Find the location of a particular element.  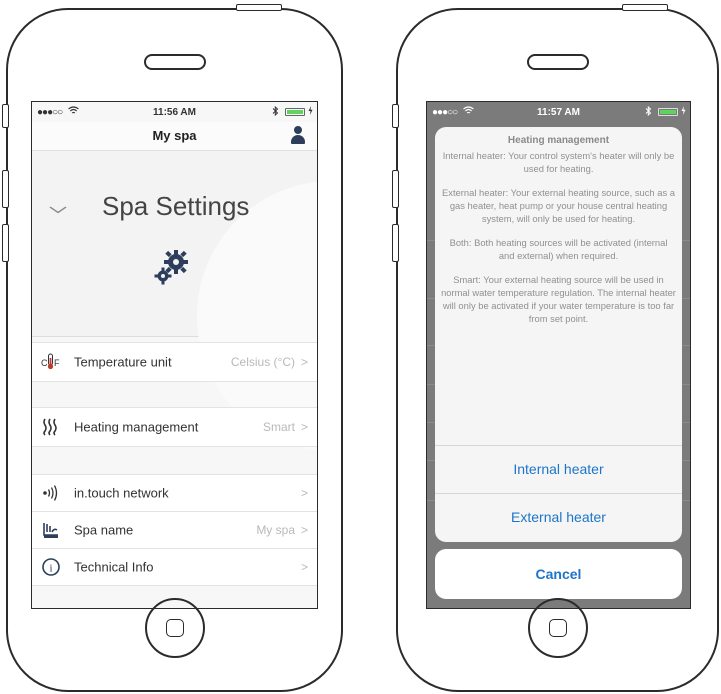

row-technical-info: i Technical Info > is located at coordinates (174, 567).